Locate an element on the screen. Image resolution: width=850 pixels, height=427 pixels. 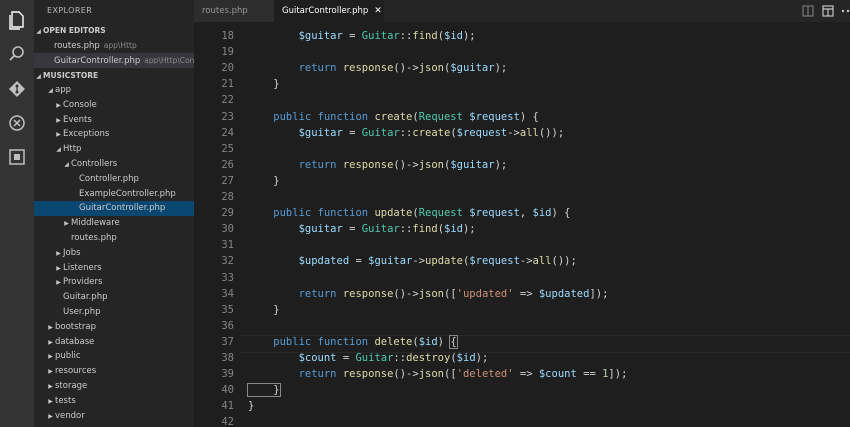
chevron-down-icon: ◢ is located at coordinates (38, 31).